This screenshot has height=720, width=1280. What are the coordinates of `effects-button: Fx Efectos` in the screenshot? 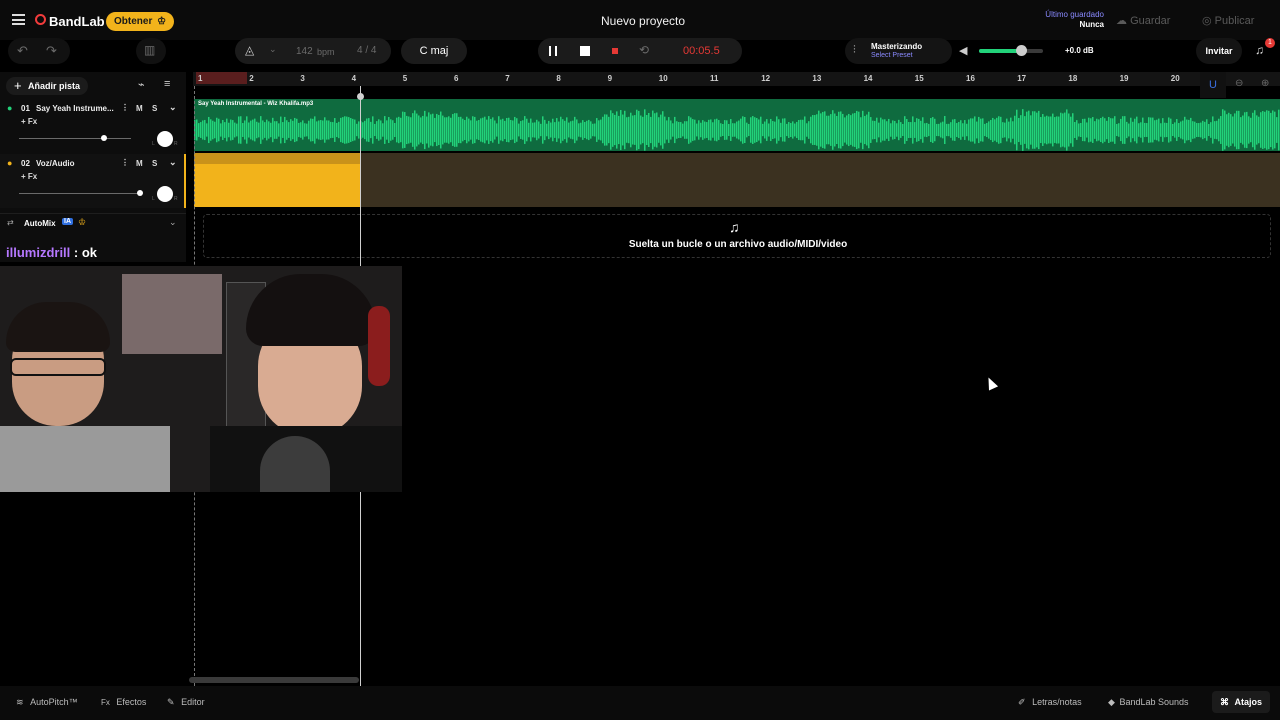 It's located at (123, 702).